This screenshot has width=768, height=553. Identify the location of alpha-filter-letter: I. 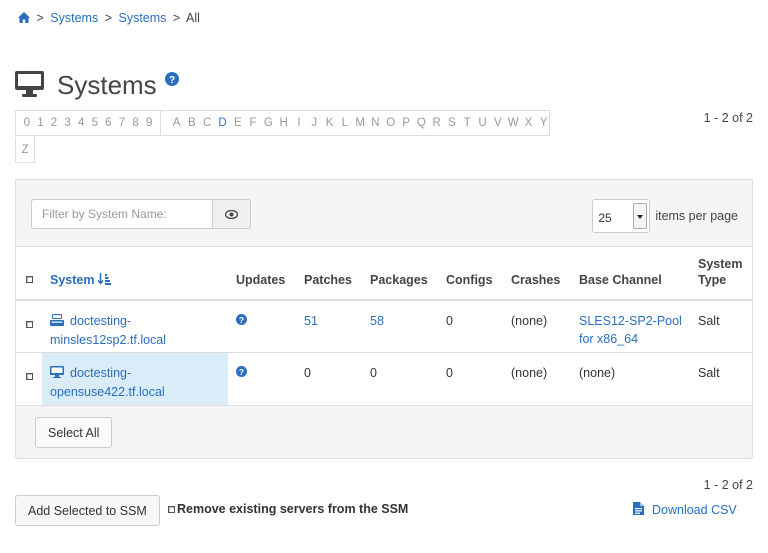
(299, 123).